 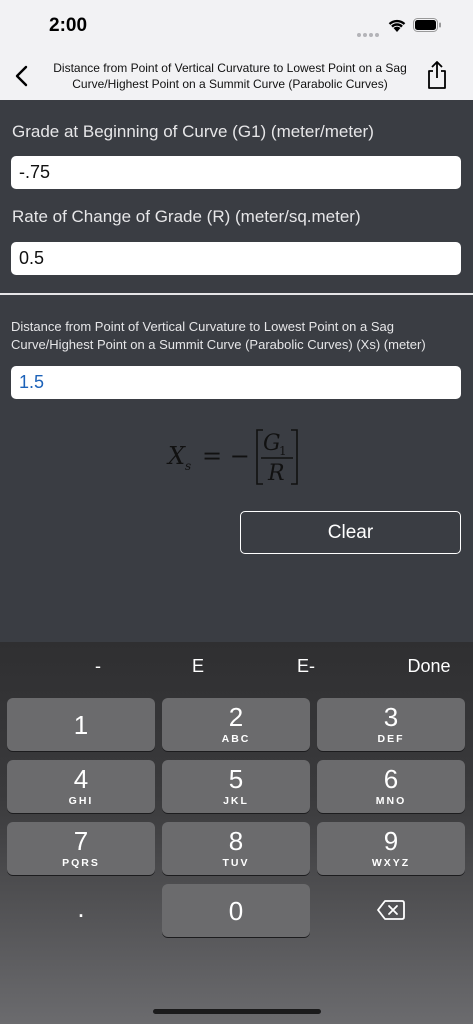 I want to click on r-input: 0.5, so click(x=236, y=258).